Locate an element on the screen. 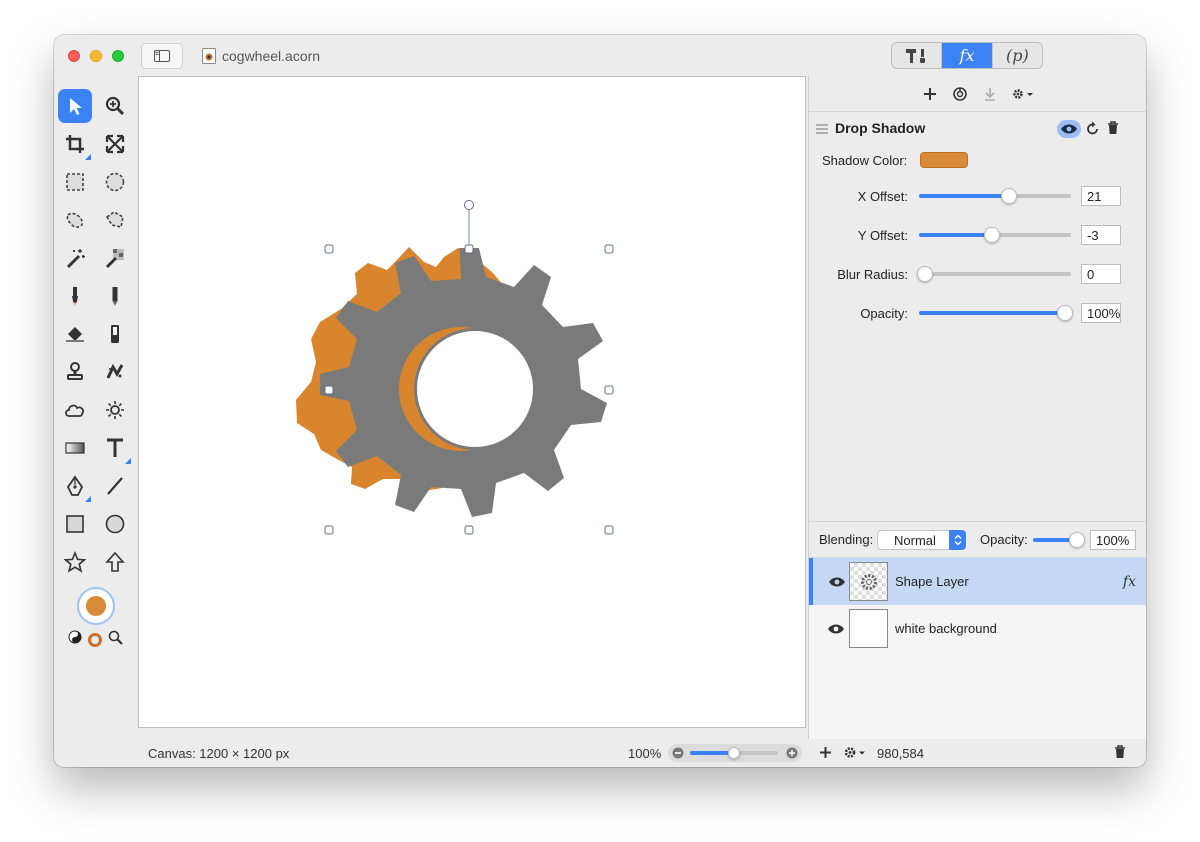  polygon-lasso-icon is located at coordinates (114, 219).